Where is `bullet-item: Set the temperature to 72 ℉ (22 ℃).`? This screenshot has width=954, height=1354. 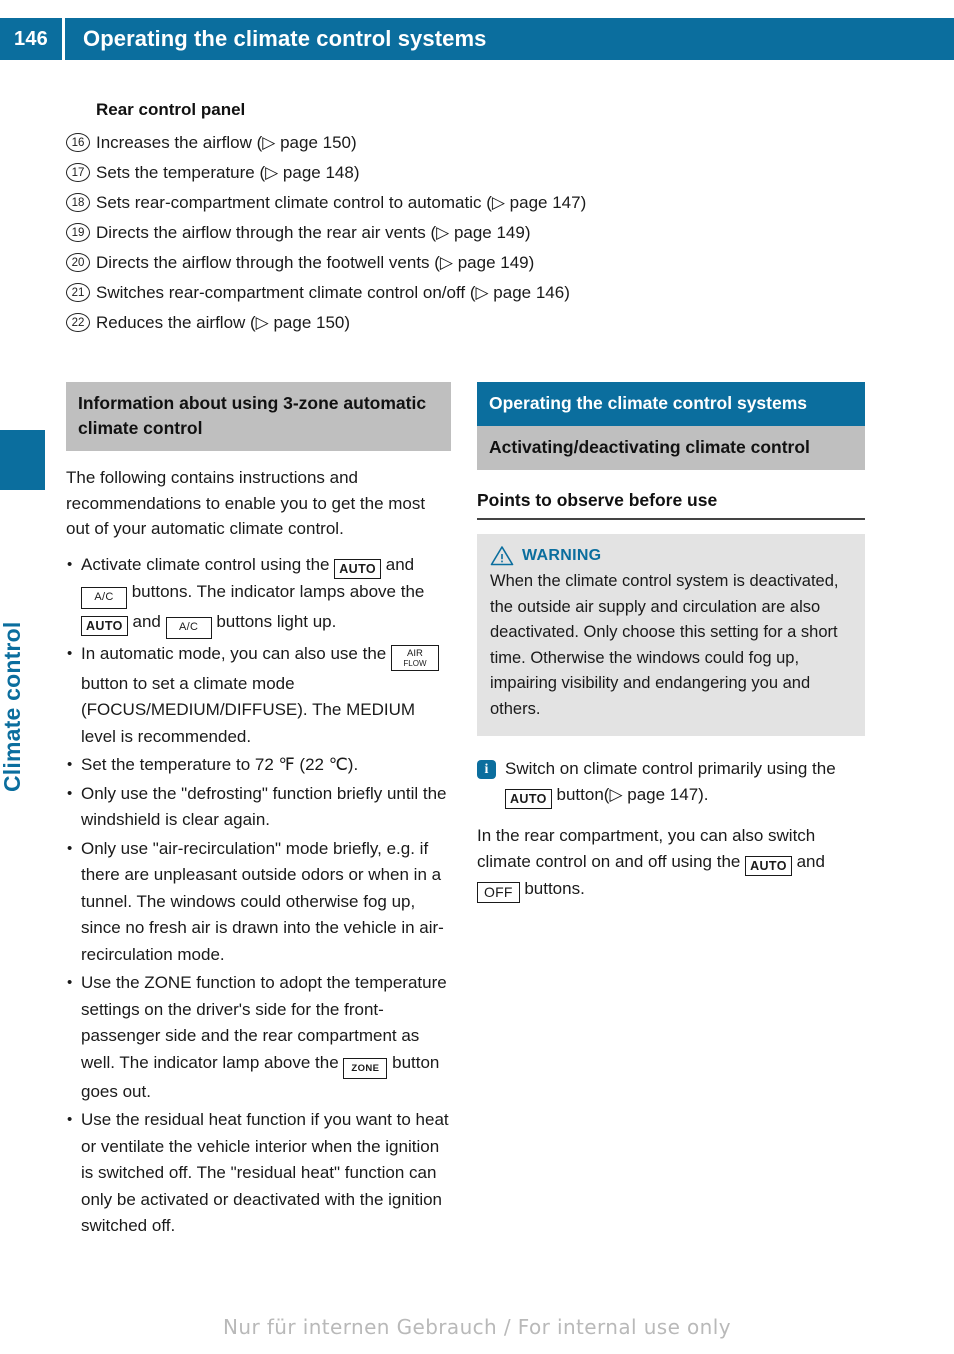
bullet-item: Set the temperature to 72 ℉ (22 ℃). is located at coordinates (258, 765).